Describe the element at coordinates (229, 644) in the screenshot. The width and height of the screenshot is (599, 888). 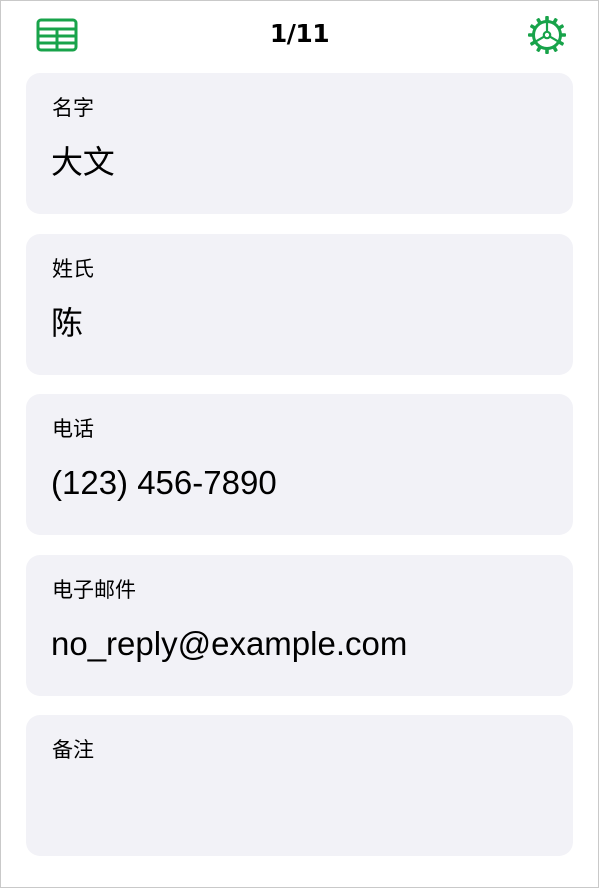
I see `email-field: no_reply@example.com` at that location.